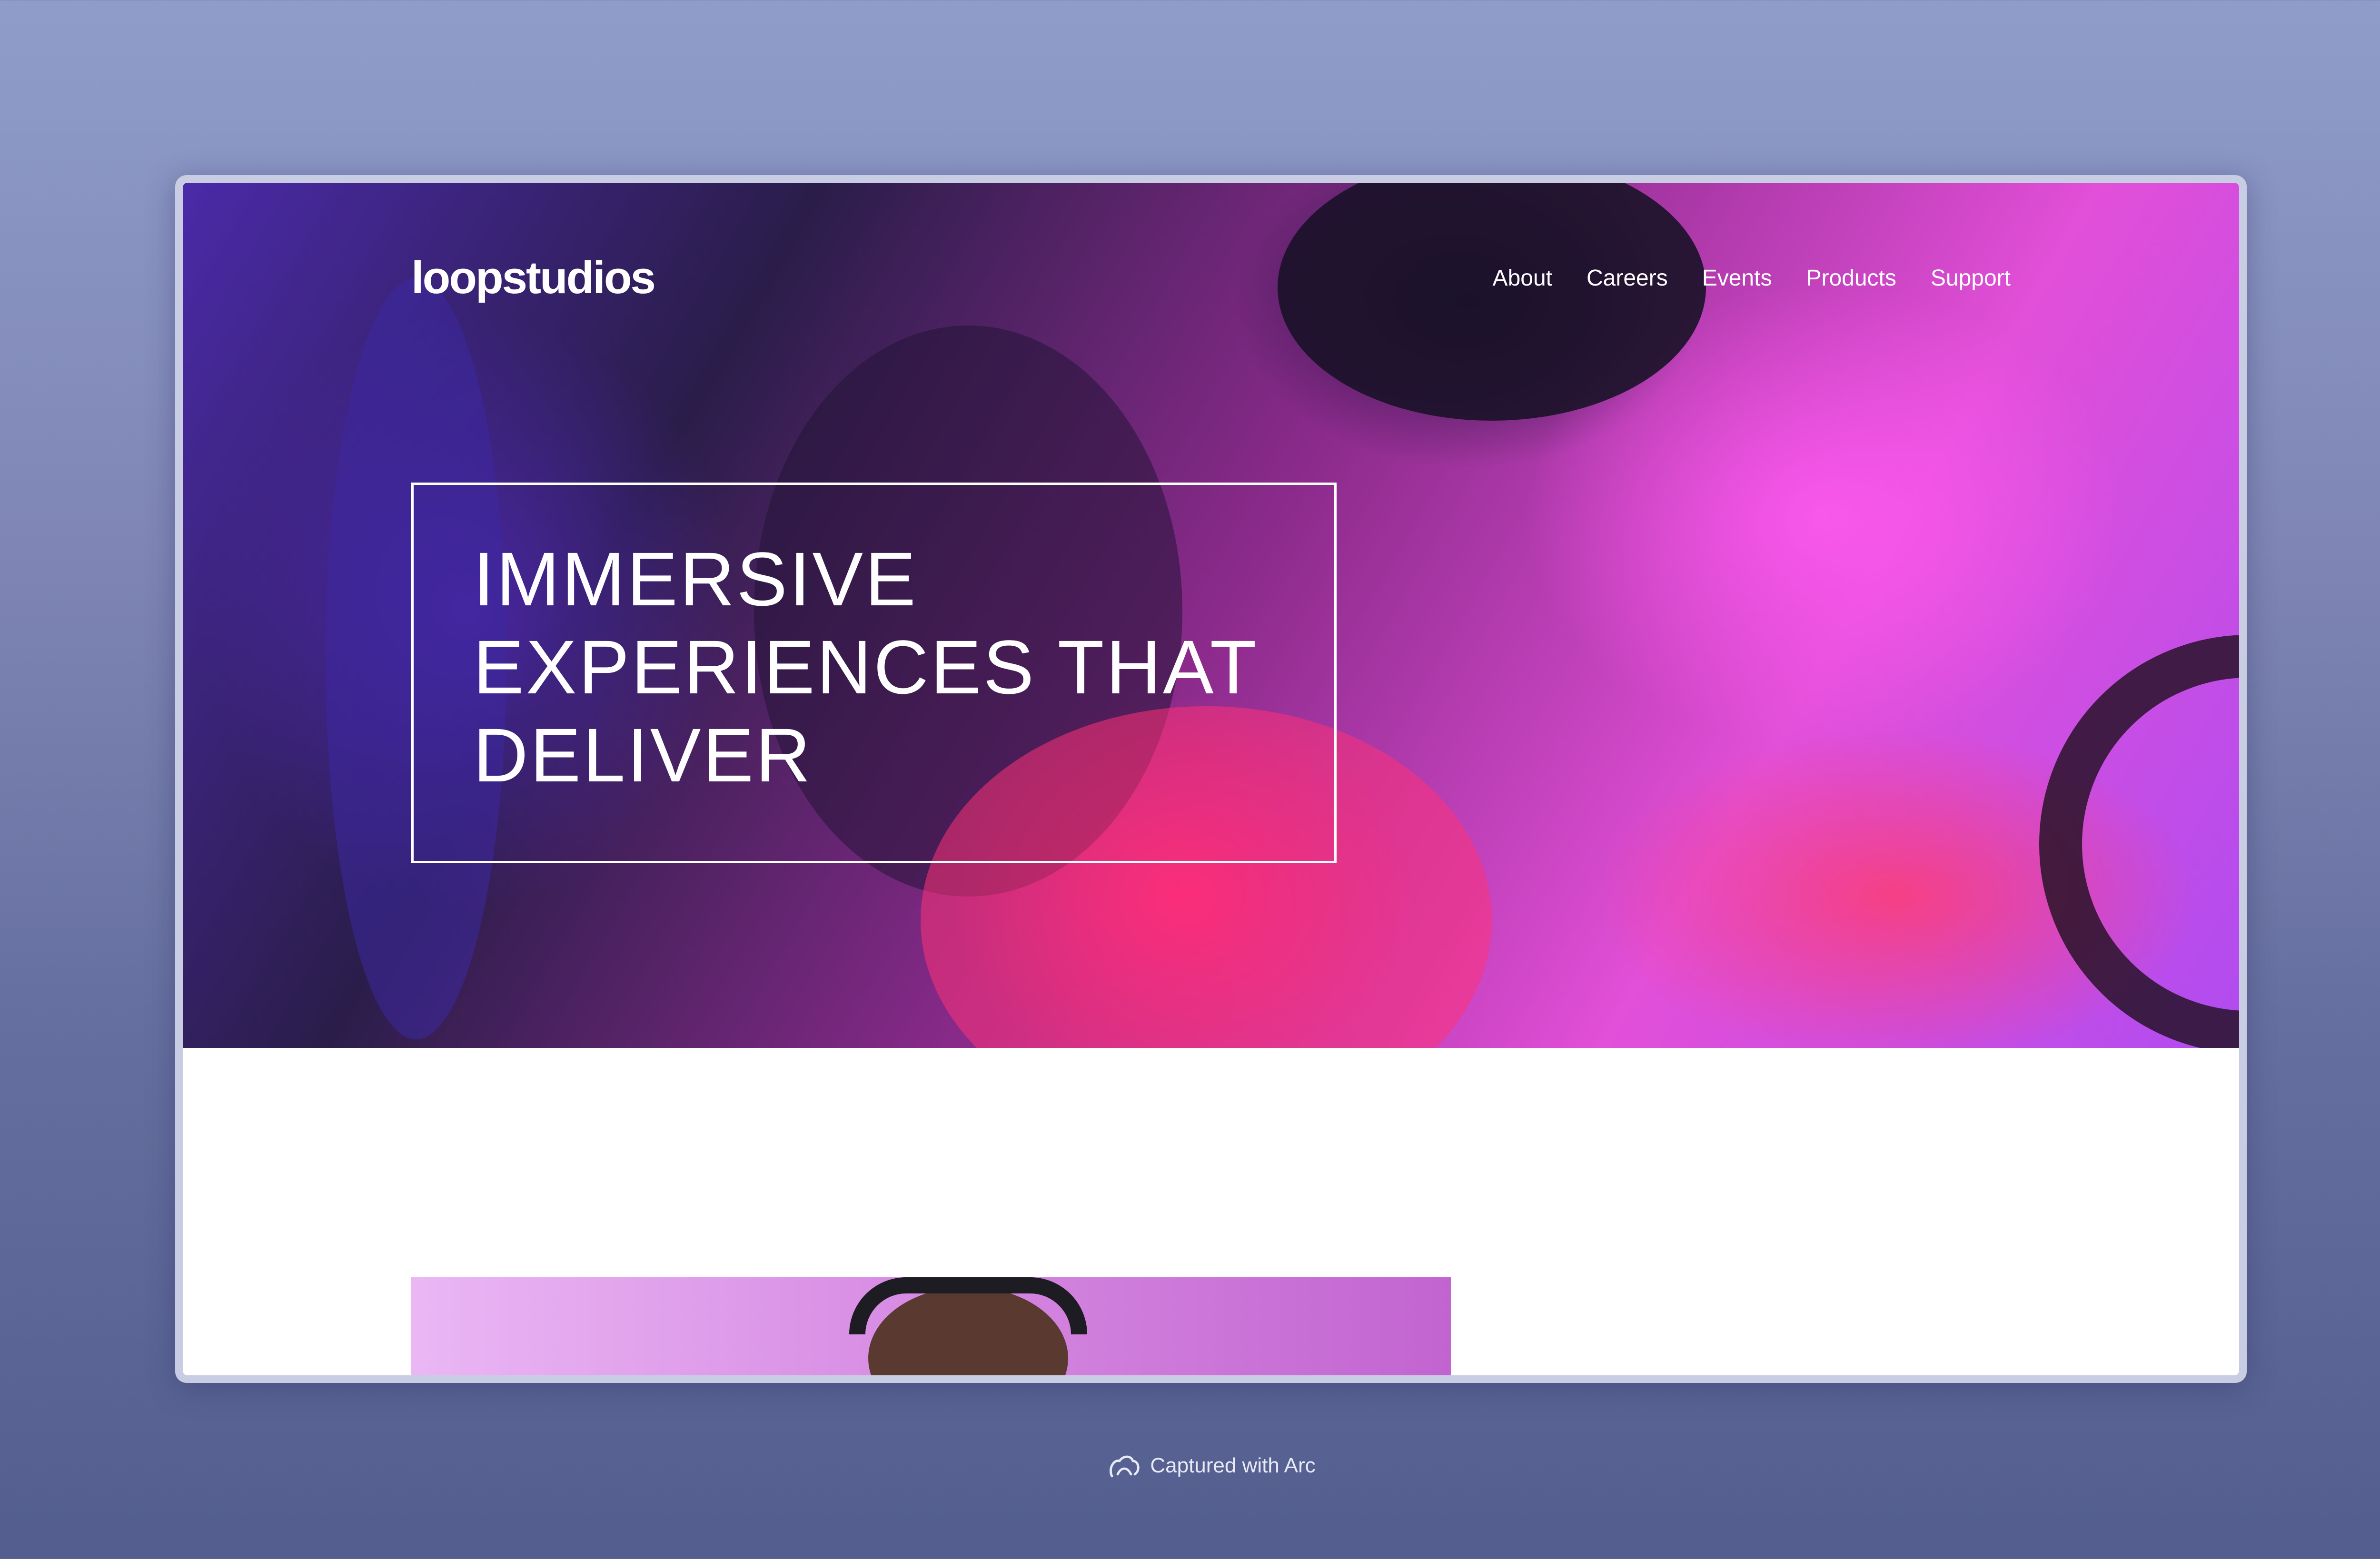 The width and height of the screenshot is (2380, 1559). Describe the element at coordinates (1851, 278) in the screenshot. I see `nav-link-products: Products` at that location.